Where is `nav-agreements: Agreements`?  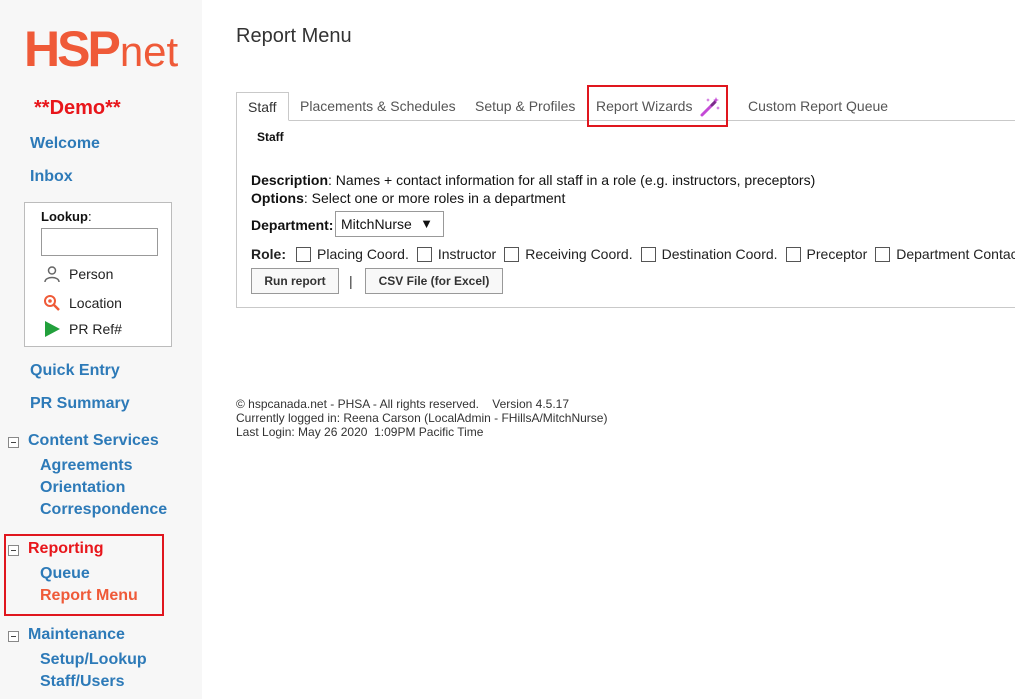
nav-agreements: Agreements is located at coordinates (86, 466).